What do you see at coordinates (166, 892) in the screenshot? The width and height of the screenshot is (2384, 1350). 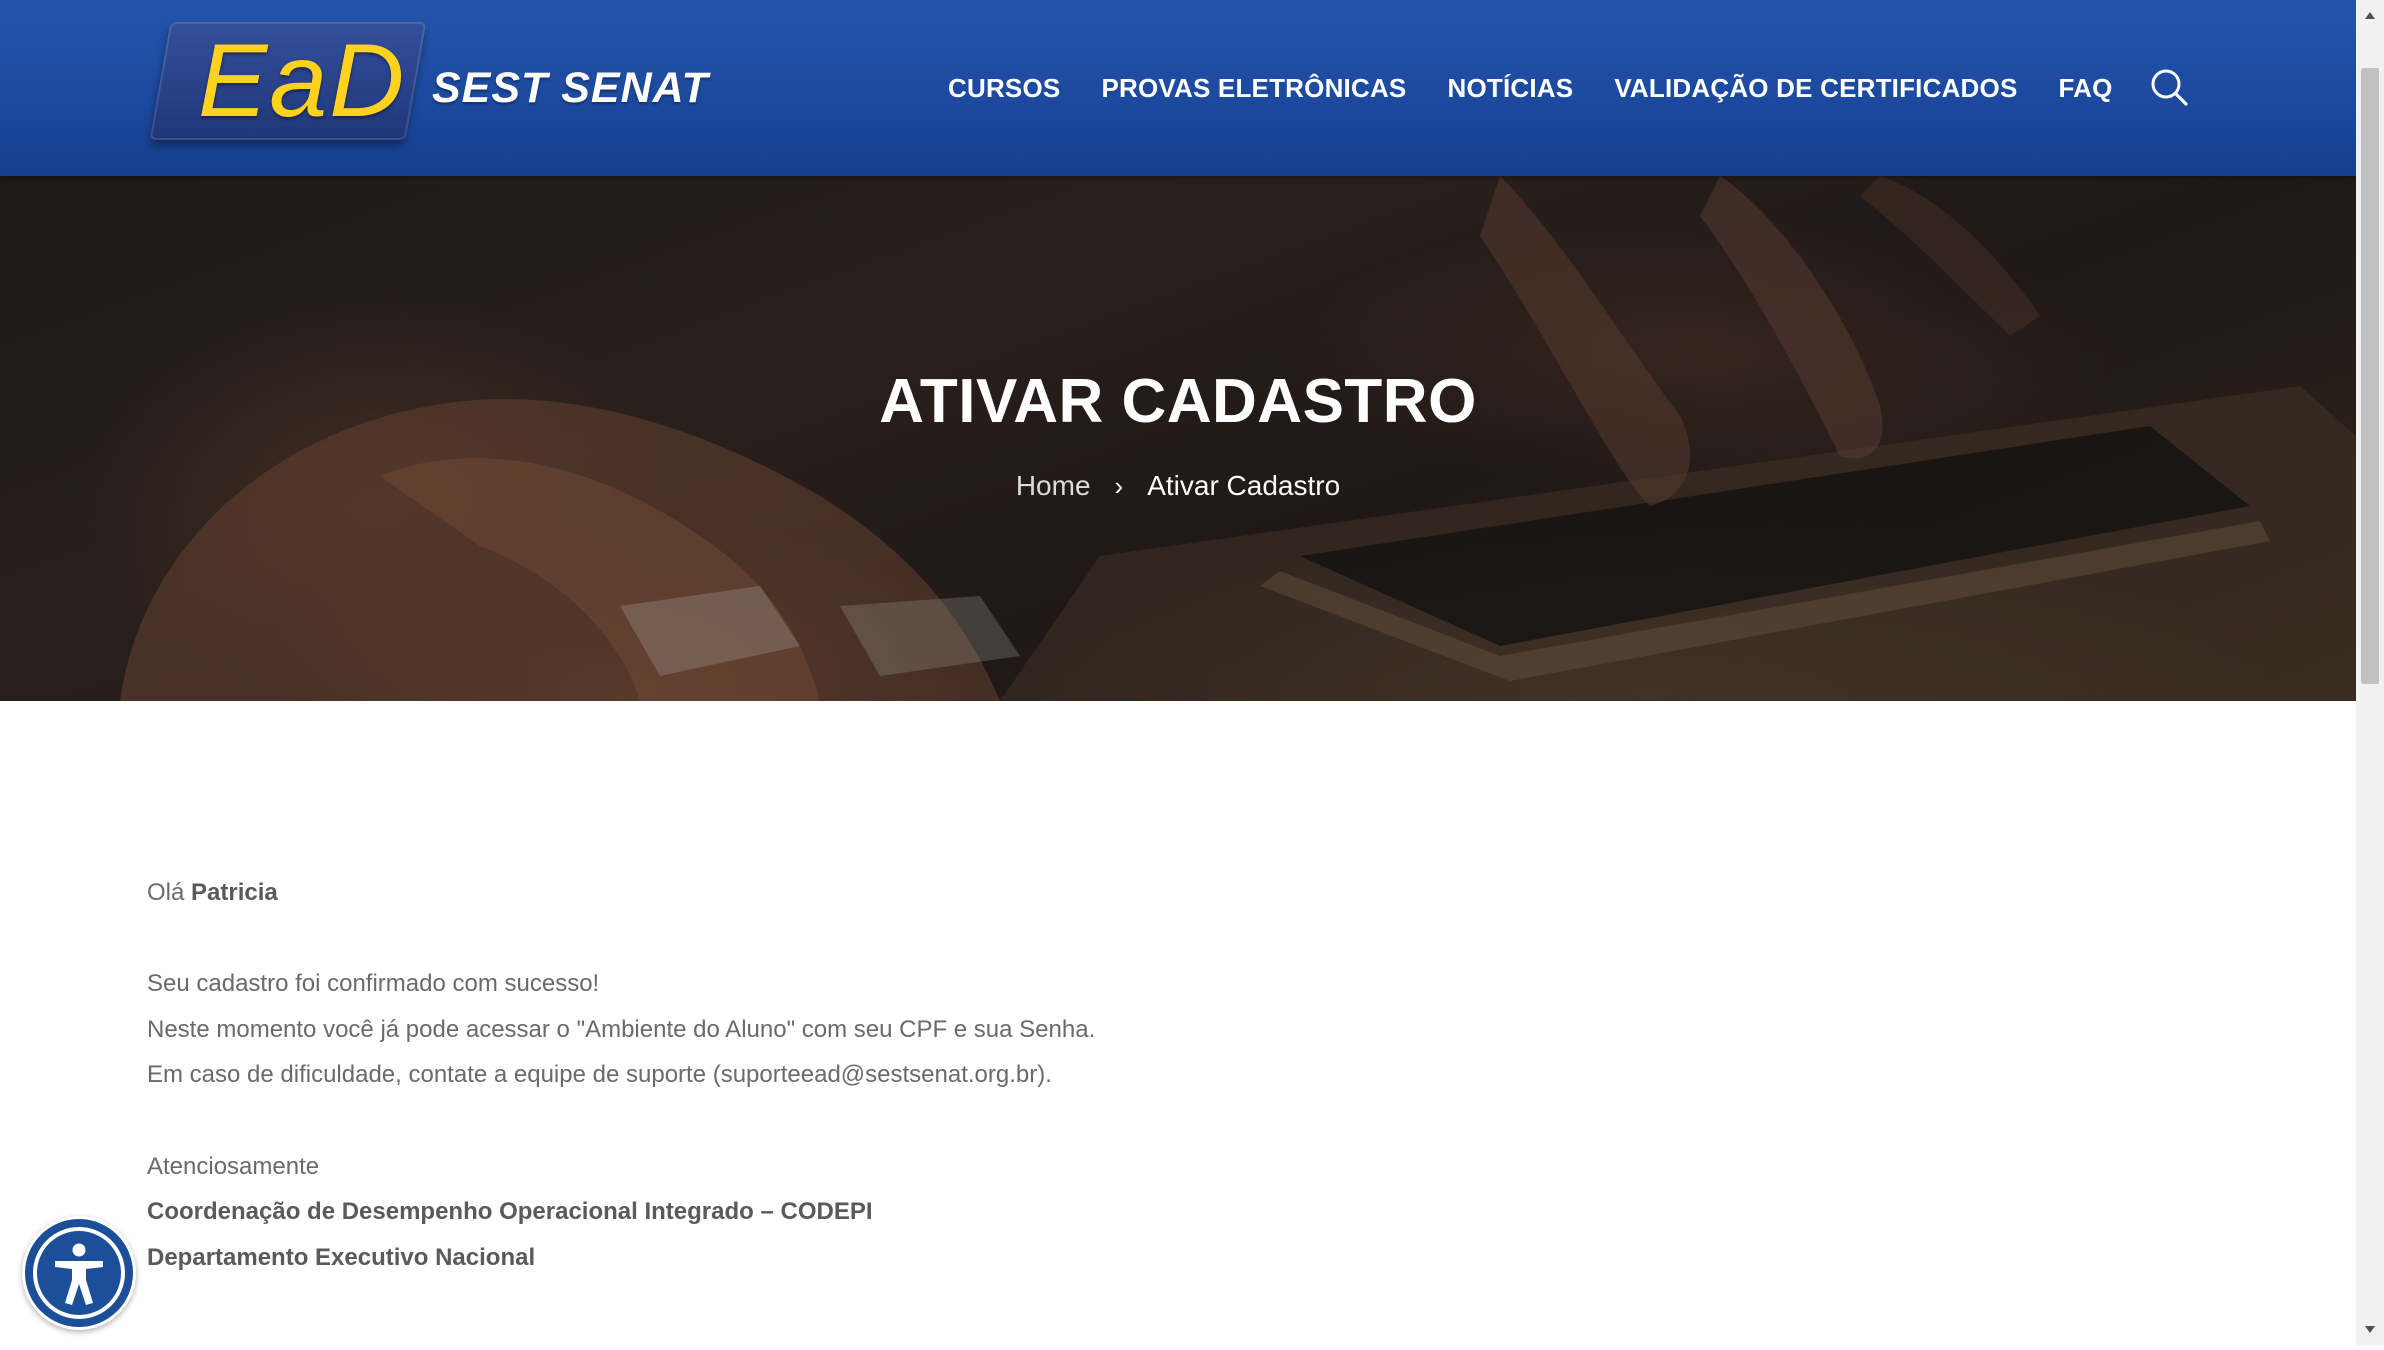 I see `greeting-prefix: Olá` at bounding box center [166, 892].